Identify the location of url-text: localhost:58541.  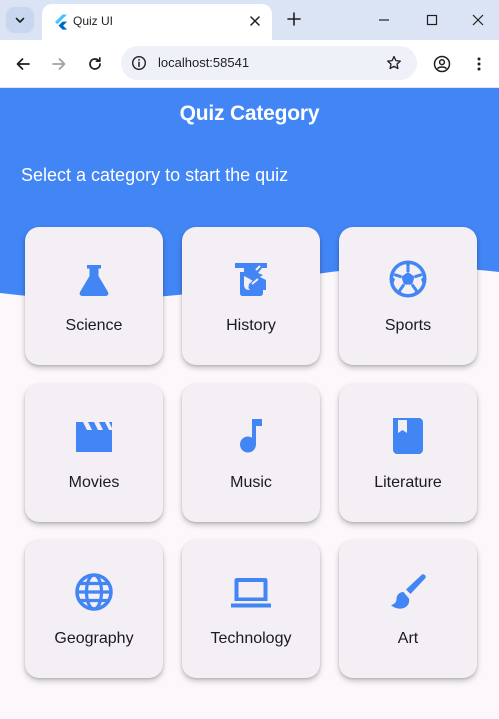
(204, 62).